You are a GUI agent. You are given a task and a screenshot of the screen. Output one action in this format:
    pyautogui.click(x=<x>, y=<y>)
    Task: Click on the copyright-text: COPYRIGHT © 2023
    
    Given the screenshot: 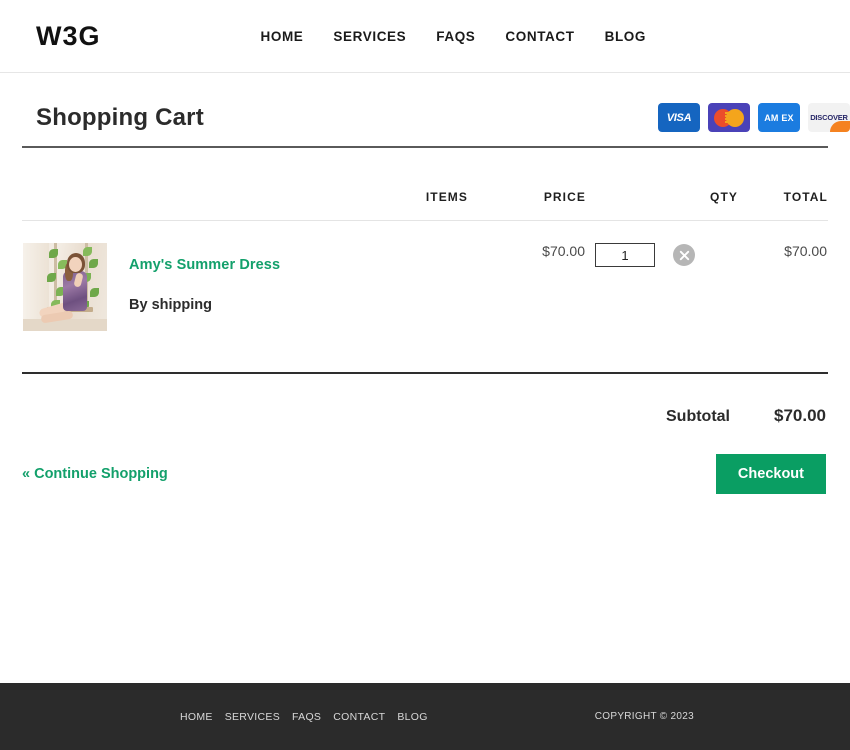 What is the action you would take?
    pyautogui.click(x=644, y=716)
    